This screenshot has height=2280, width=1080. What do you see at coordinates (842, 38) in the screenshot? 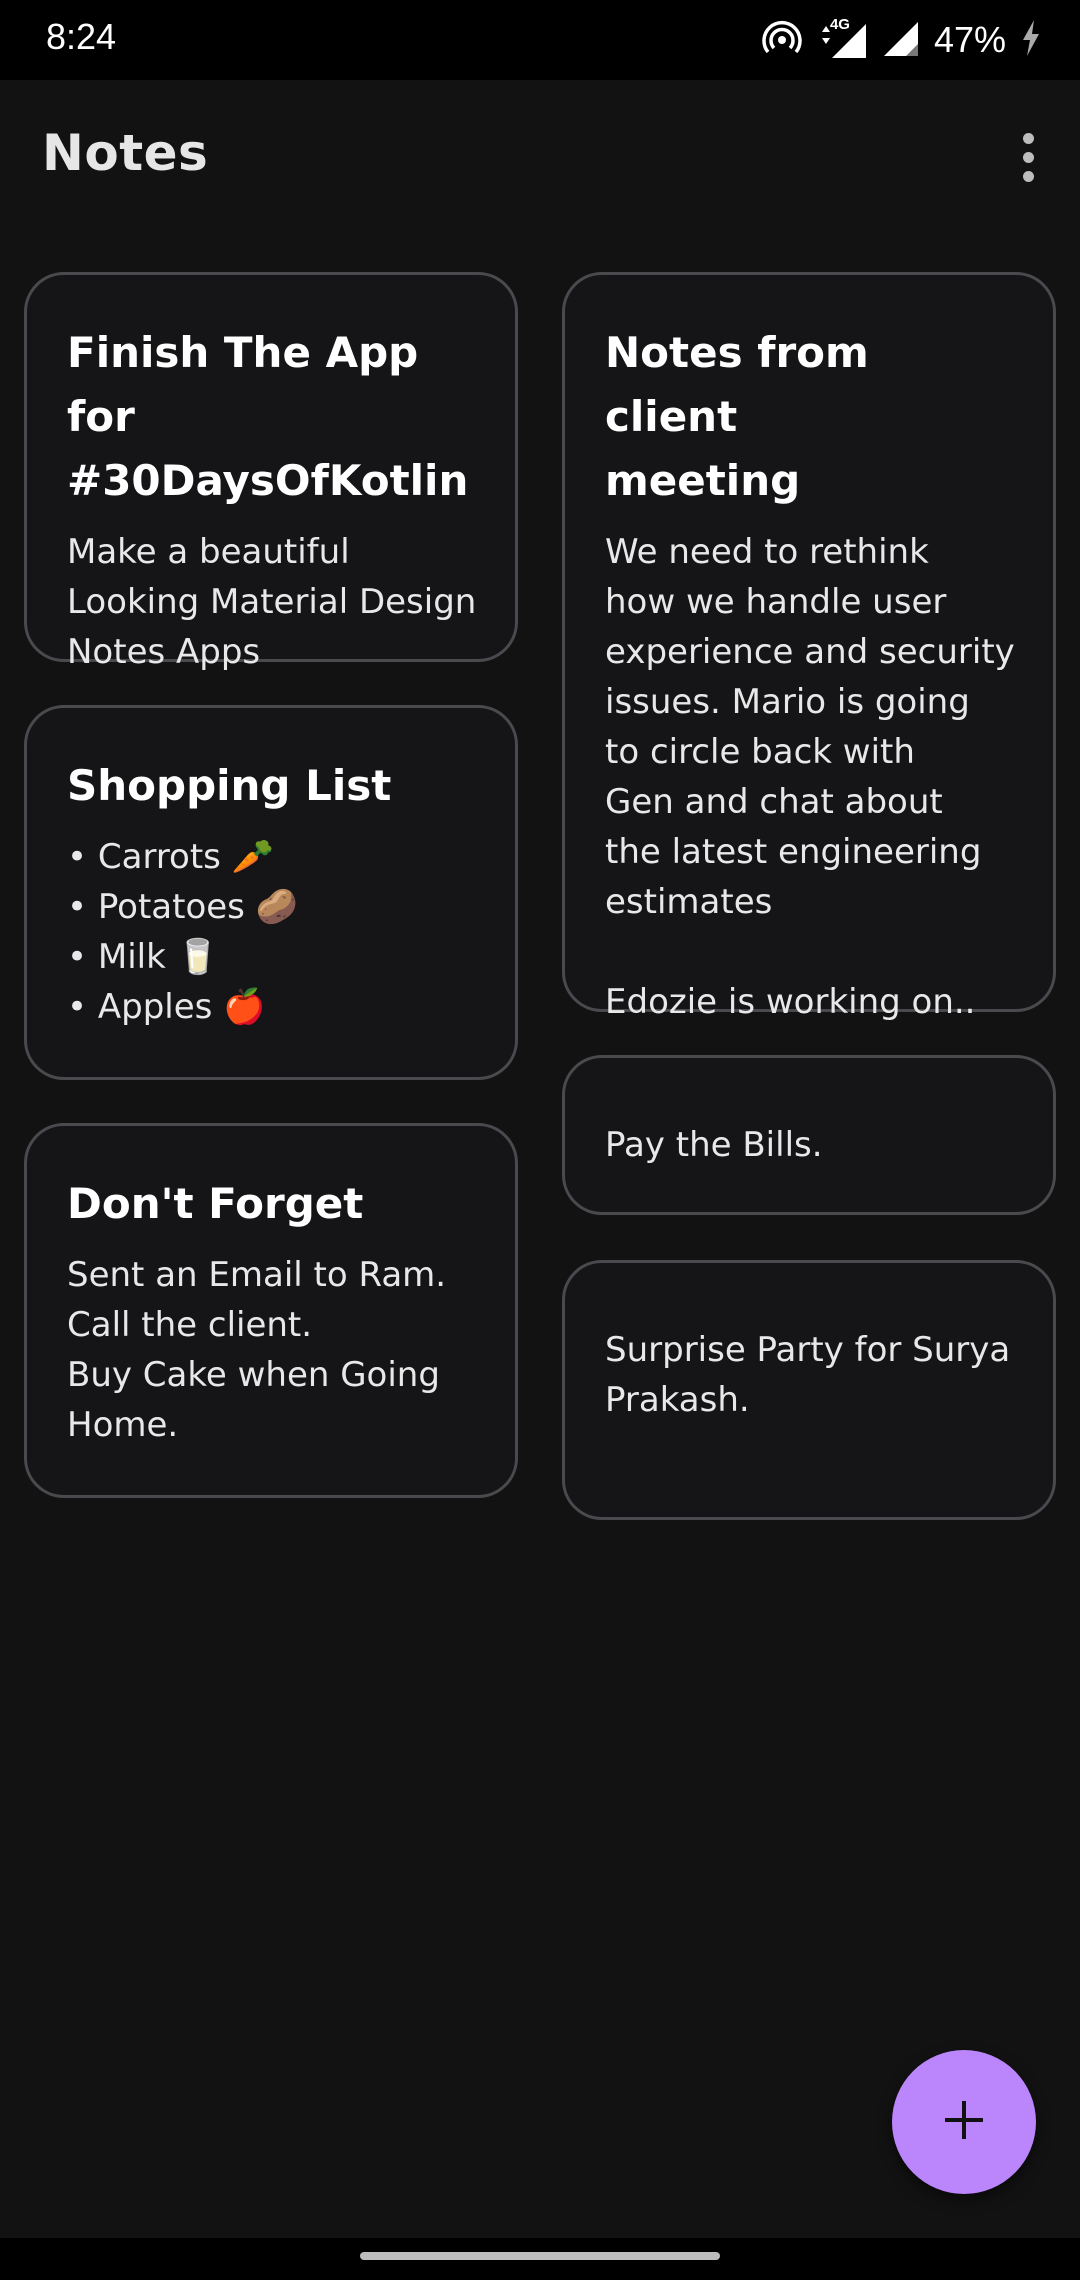
I see `signal-4g-icon: 4G` at bounding box center [842, 38].